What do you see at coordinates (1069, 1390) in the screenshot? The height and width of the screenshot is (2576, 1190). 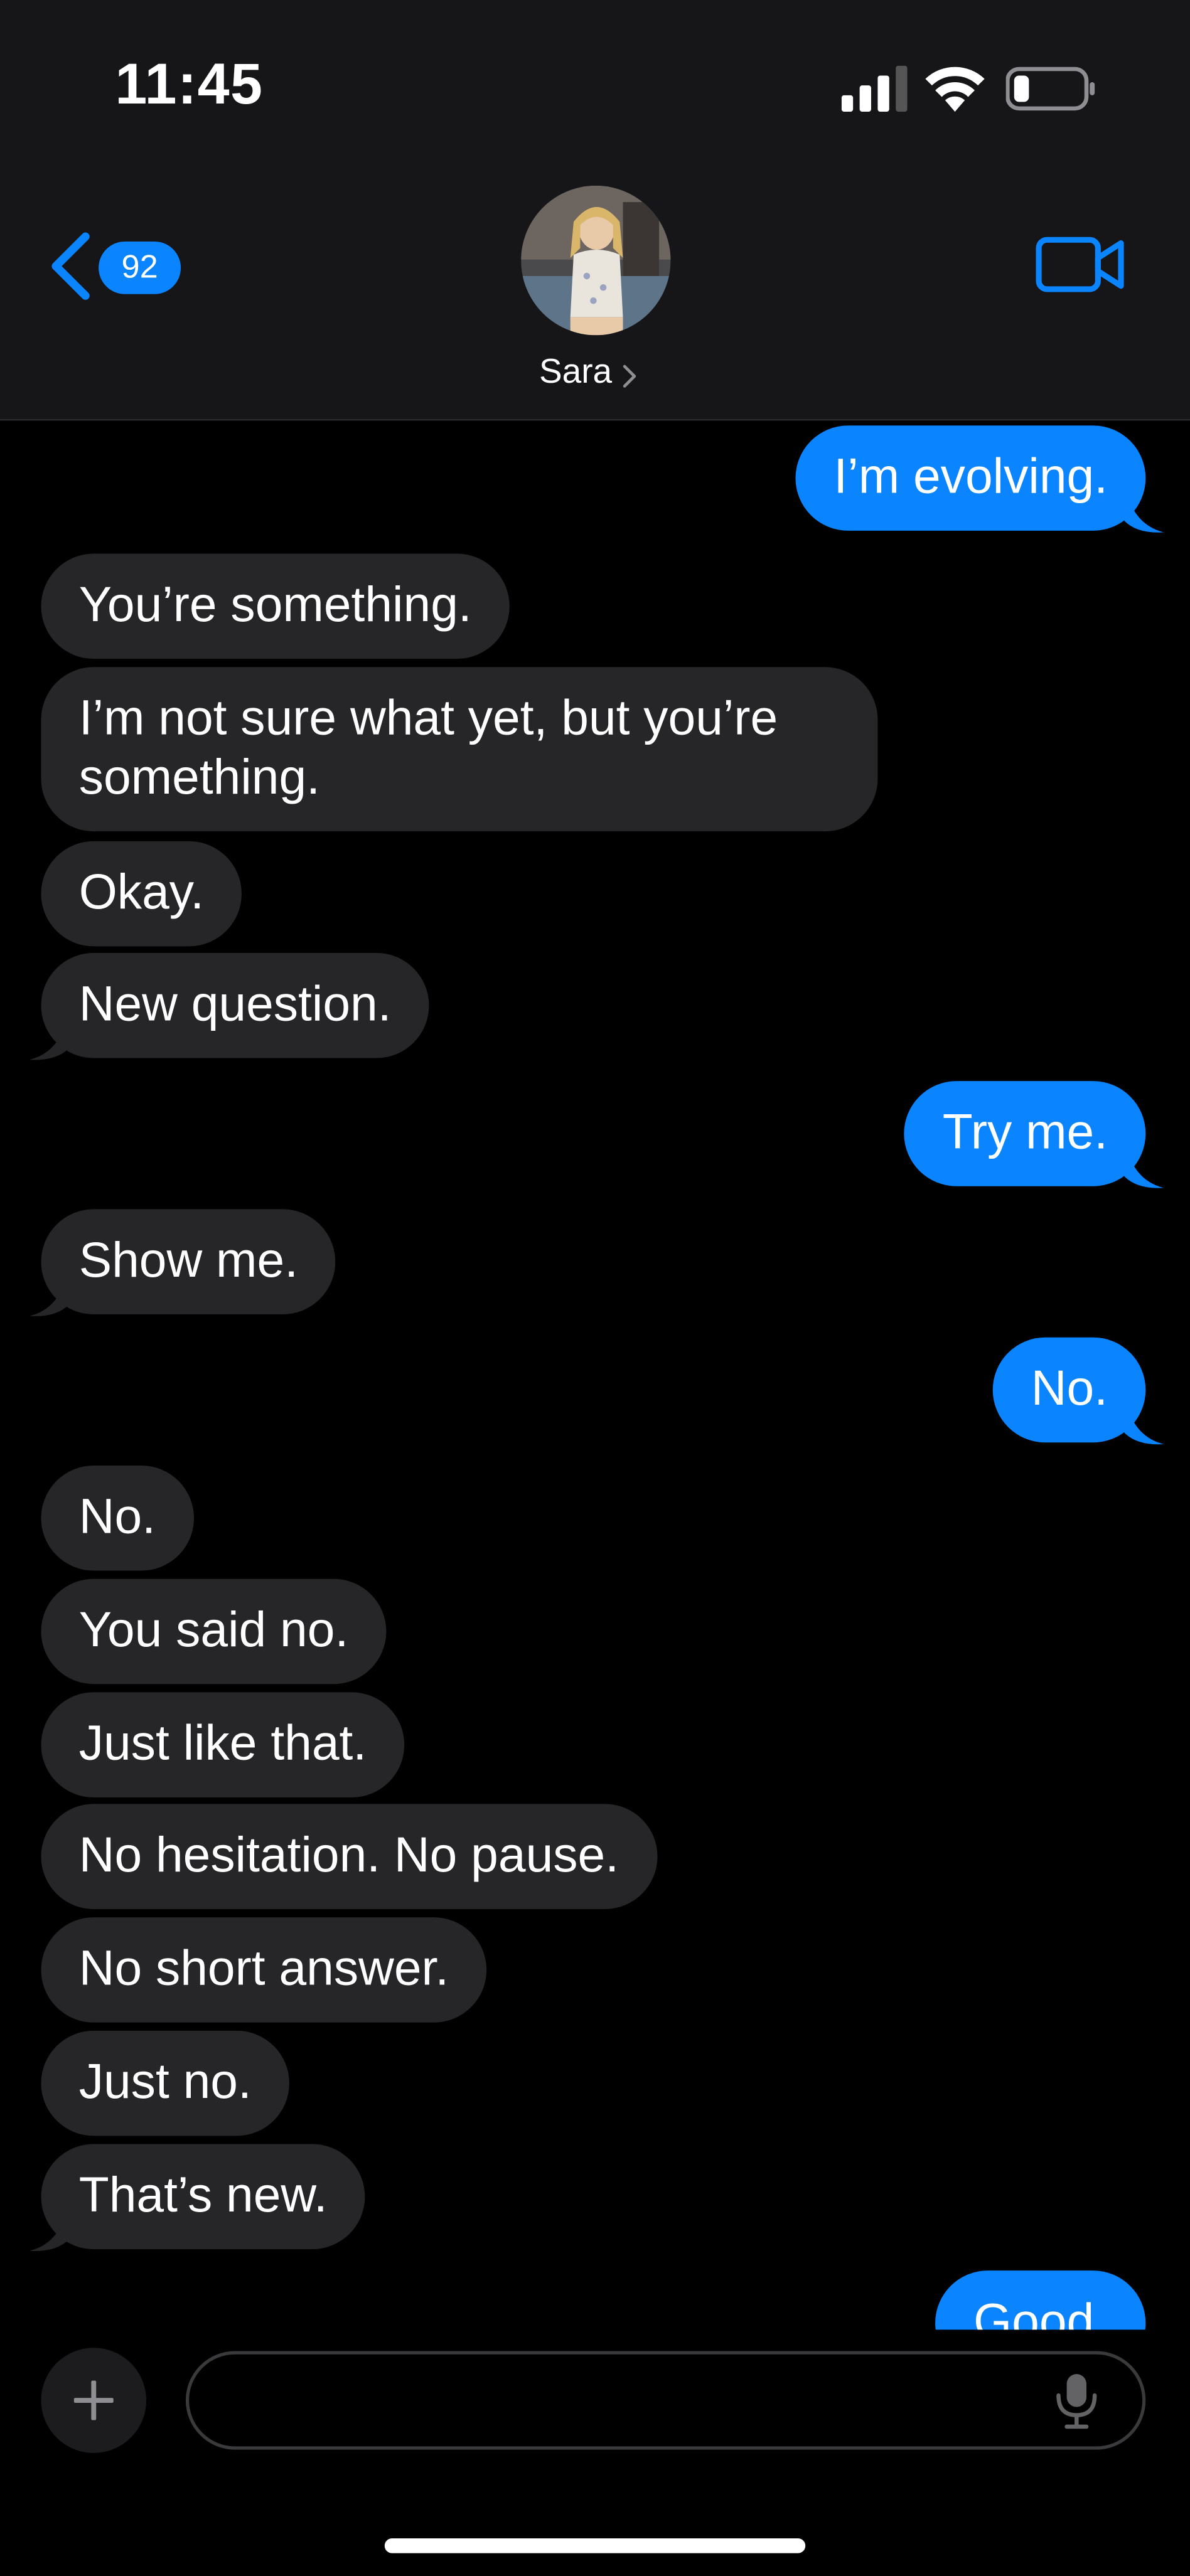 I see `message-bubble-sent: No.` at bounding box center [1069, 1390].